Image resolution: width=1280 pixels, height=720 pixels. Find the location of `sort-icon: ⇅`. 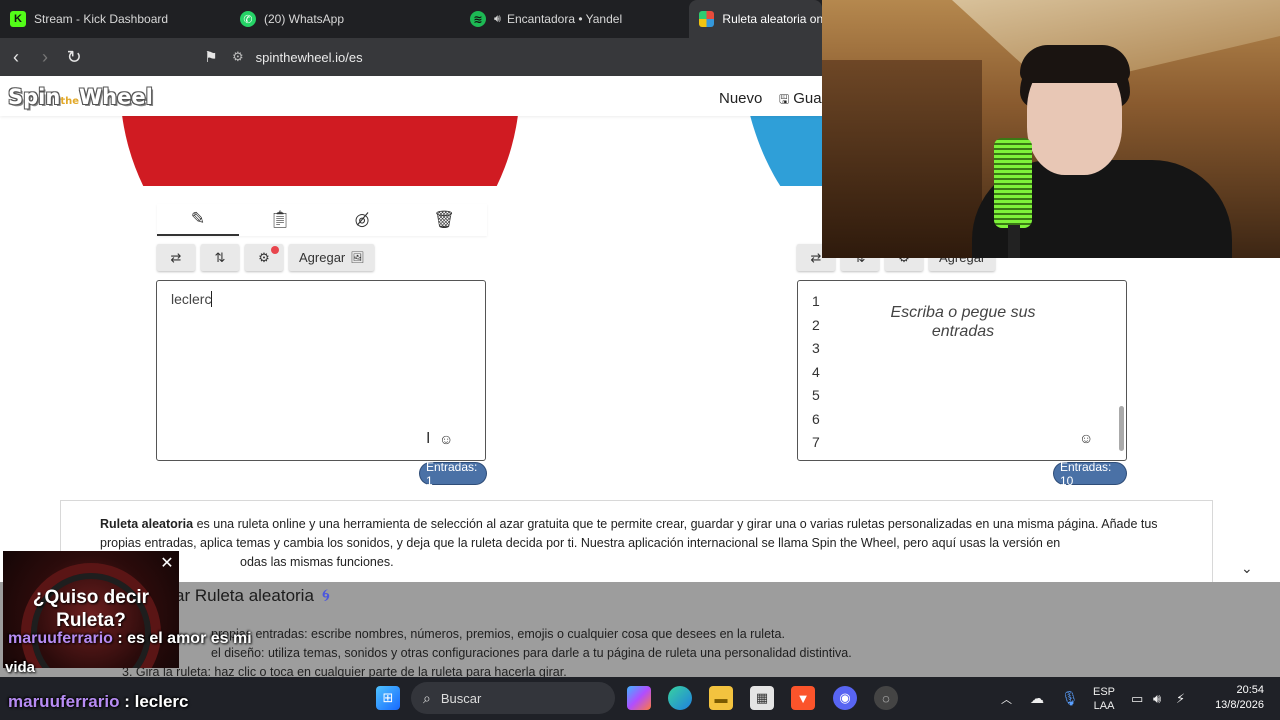

sort-icon: ⇅ is located at coordinates (220, 257).